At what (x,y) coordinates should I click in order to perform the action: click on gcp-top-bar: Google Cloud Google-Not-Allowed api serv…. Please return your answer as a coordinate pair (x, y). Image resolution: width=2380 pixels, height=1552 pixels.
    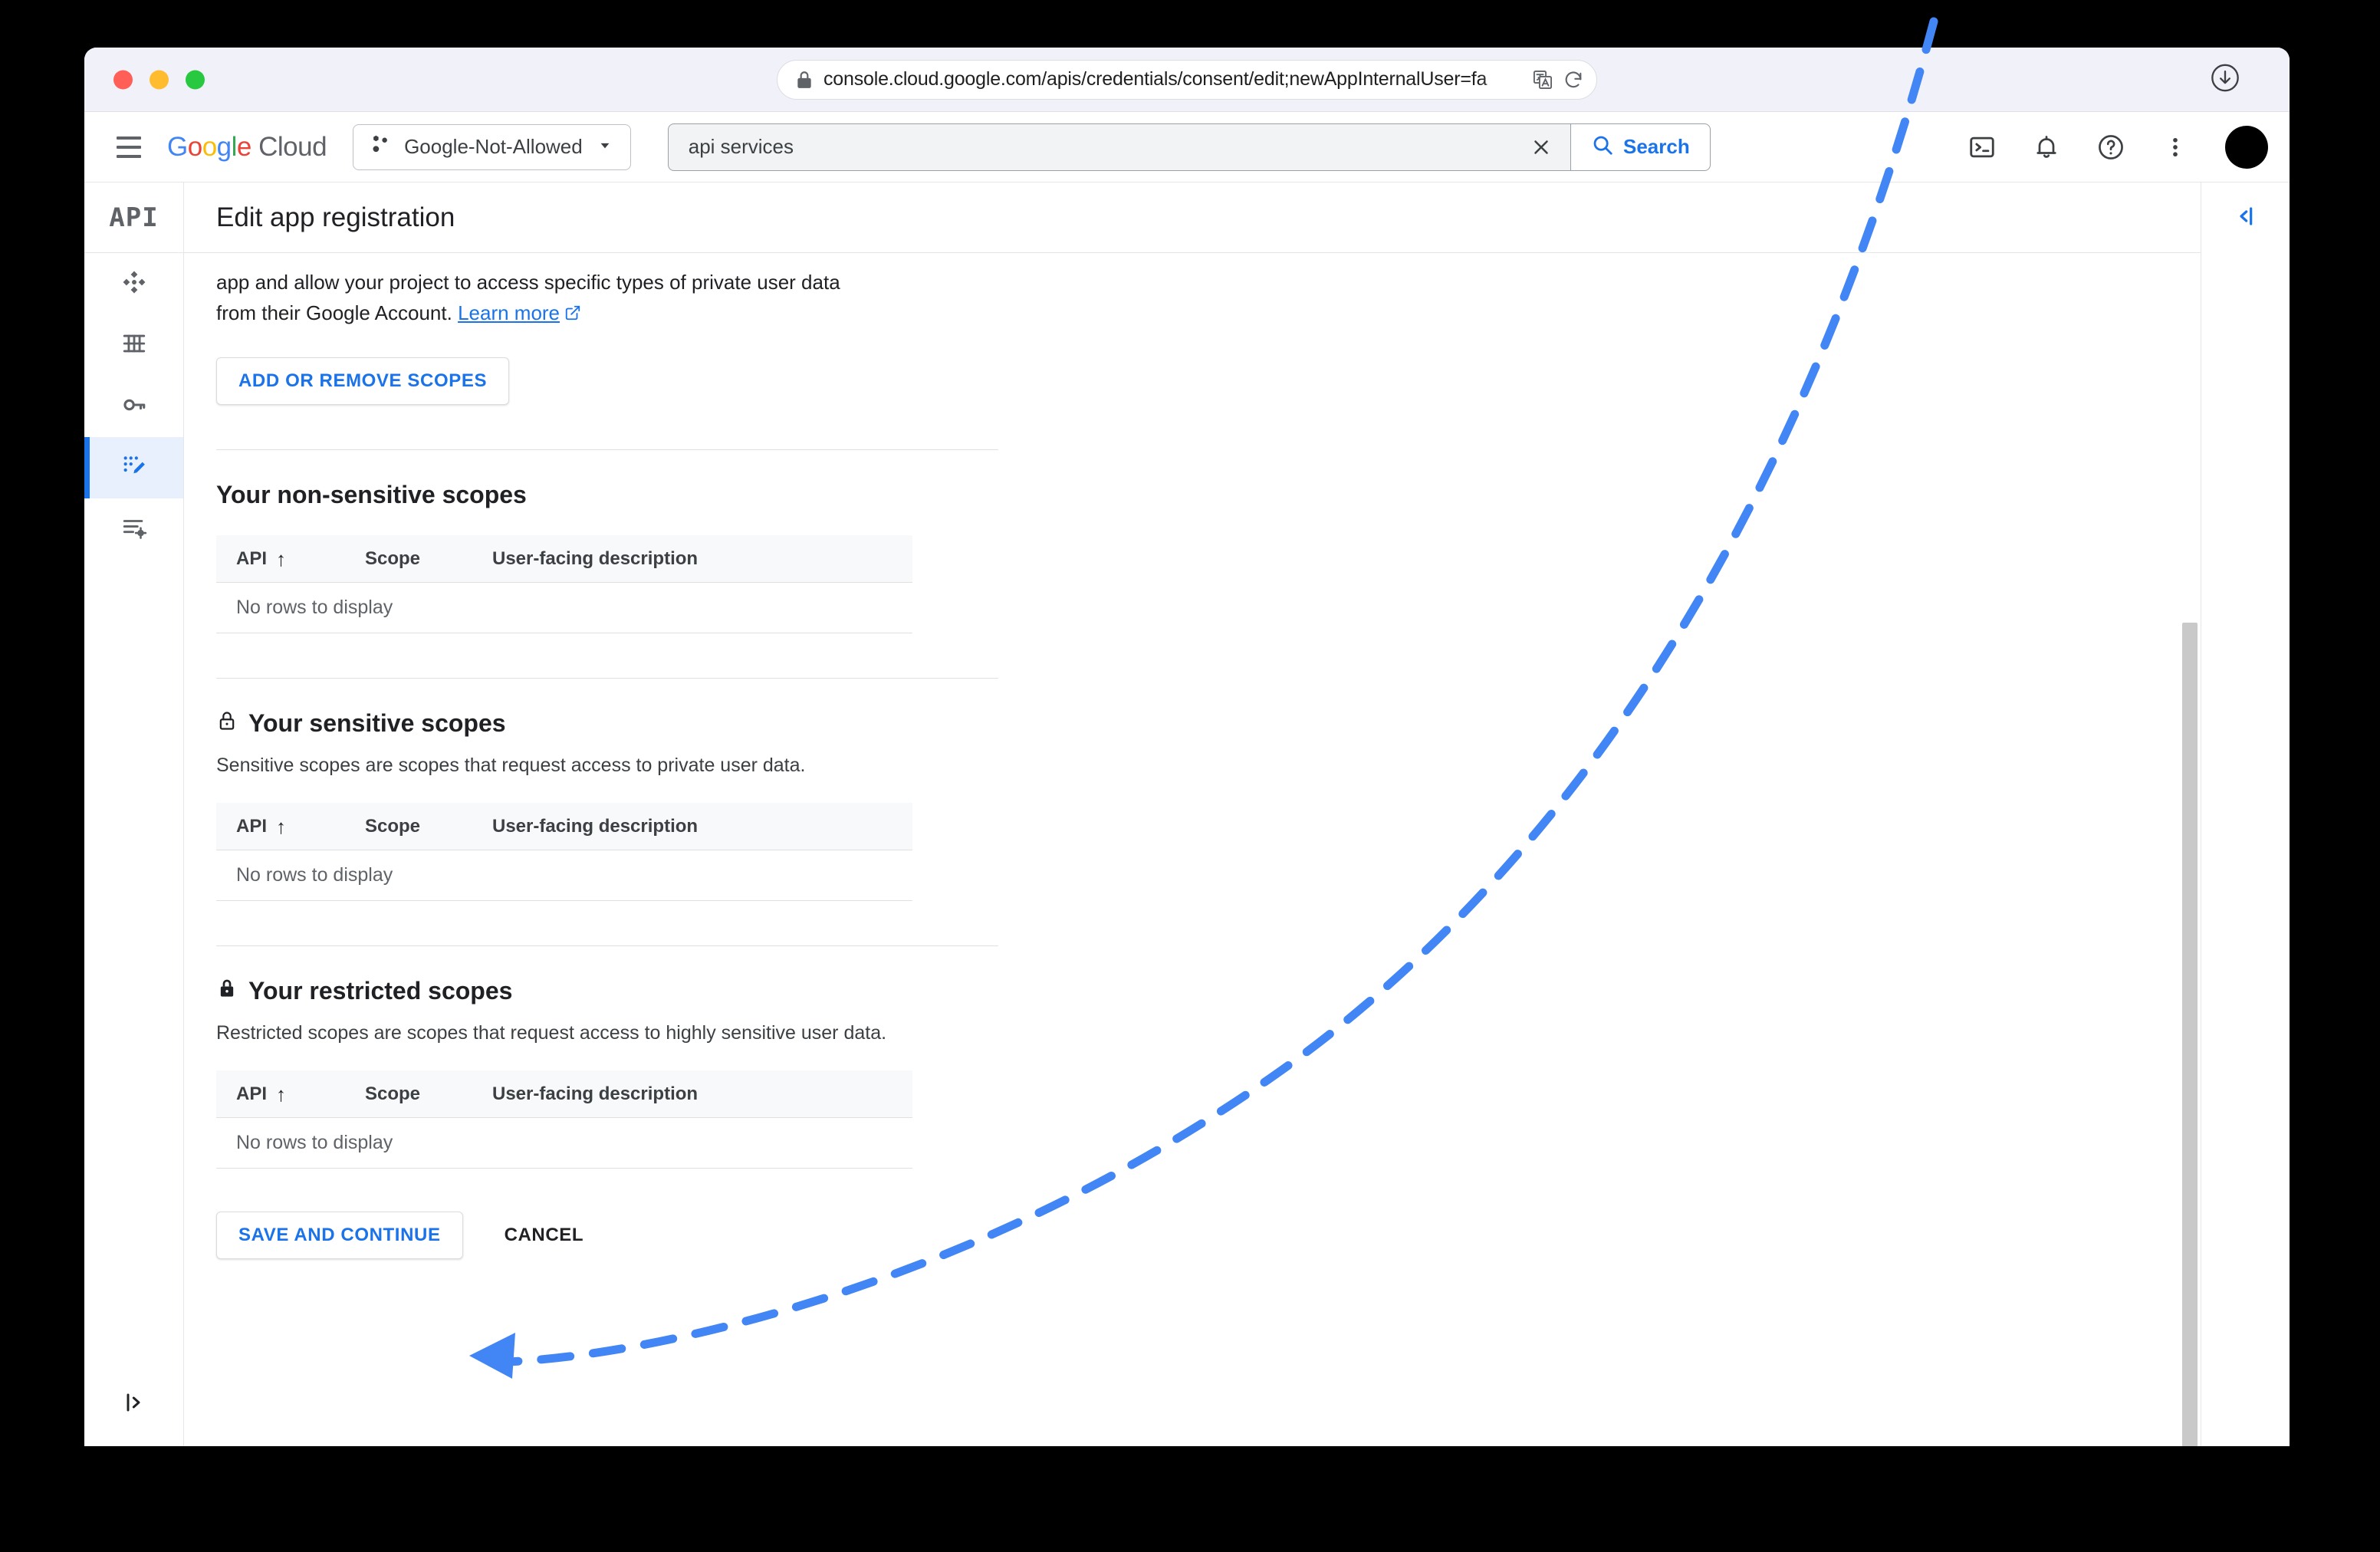
    Looking at the image, I should click on (1187, 147).